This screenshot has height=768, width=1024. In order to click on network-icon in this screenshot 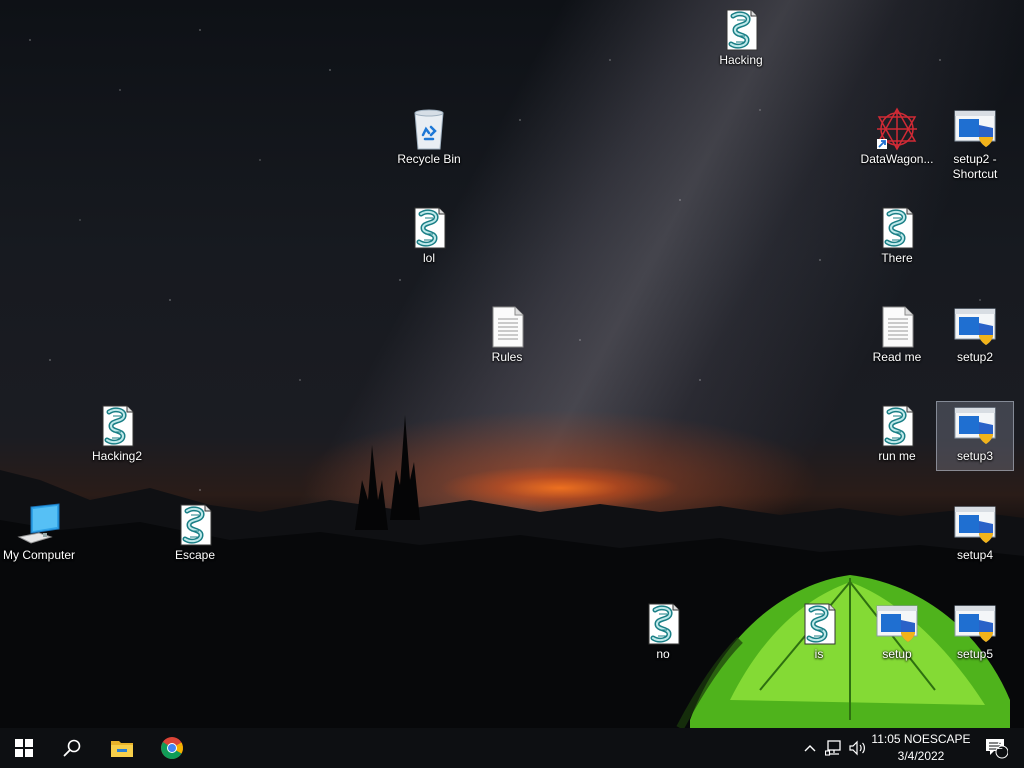, I will do `click(833, 748)`.